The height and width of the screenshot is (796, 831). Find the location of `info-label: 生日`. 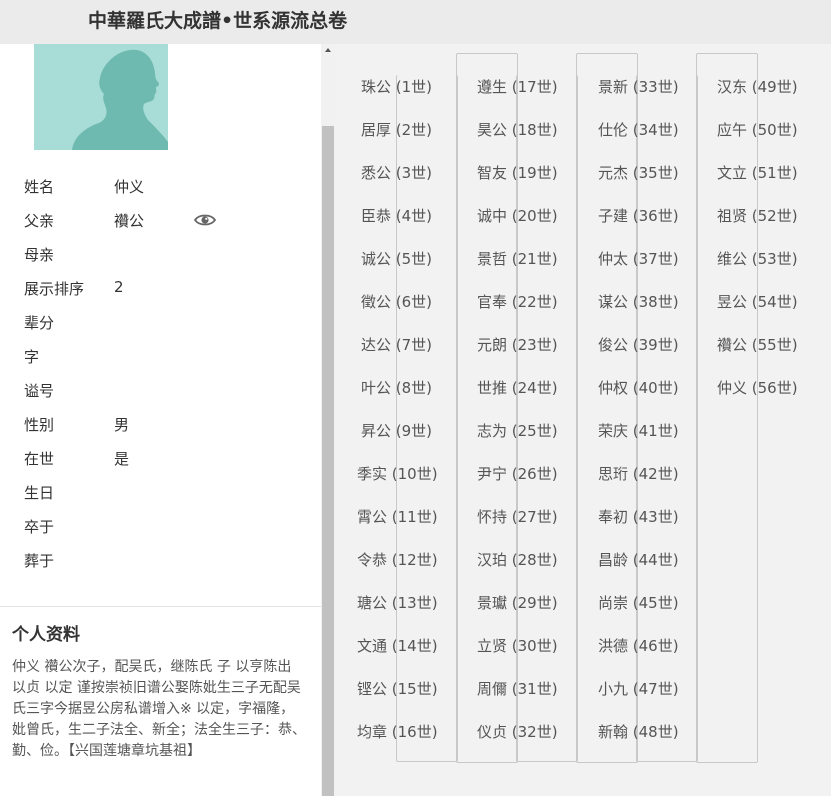

info-label: 生日 is located at coordinates (39, 493).